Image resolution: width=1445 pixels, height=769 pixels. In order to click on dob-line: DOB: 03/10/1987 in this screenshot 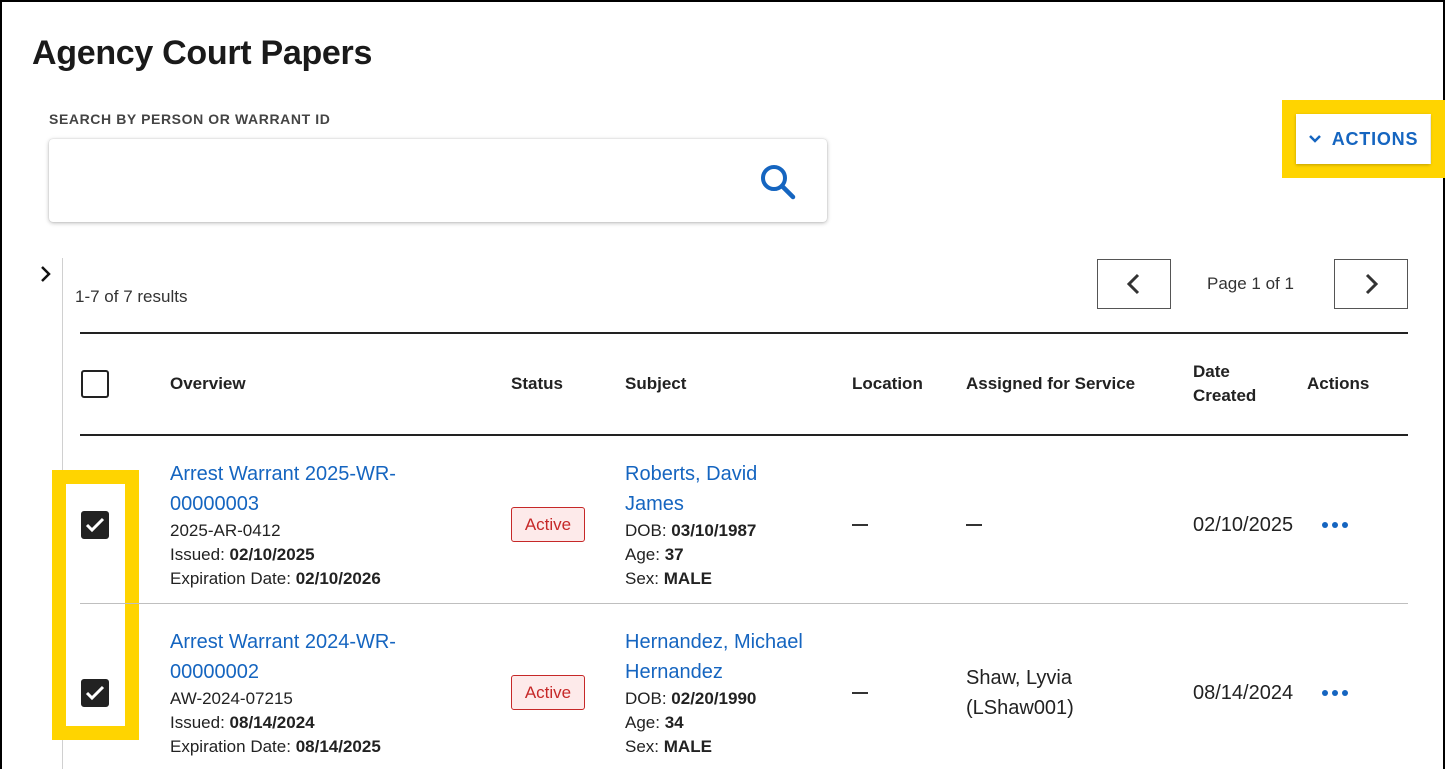, I will do `click(690, 531)`.